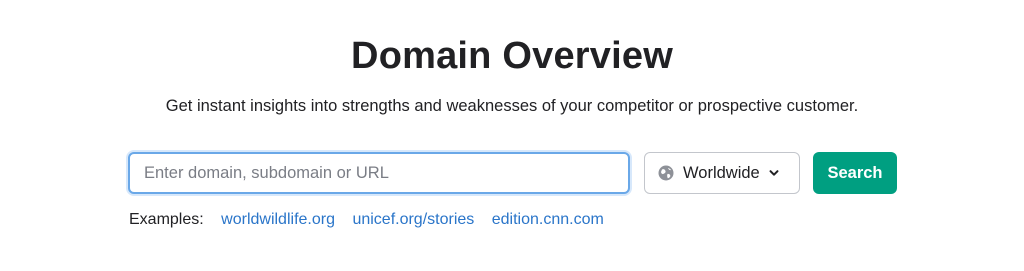 The width and height of the screenshot is (1024, 271). Describe the element at coordinates (666, 173) in the screenshot. I see `globe-icon` at that location.